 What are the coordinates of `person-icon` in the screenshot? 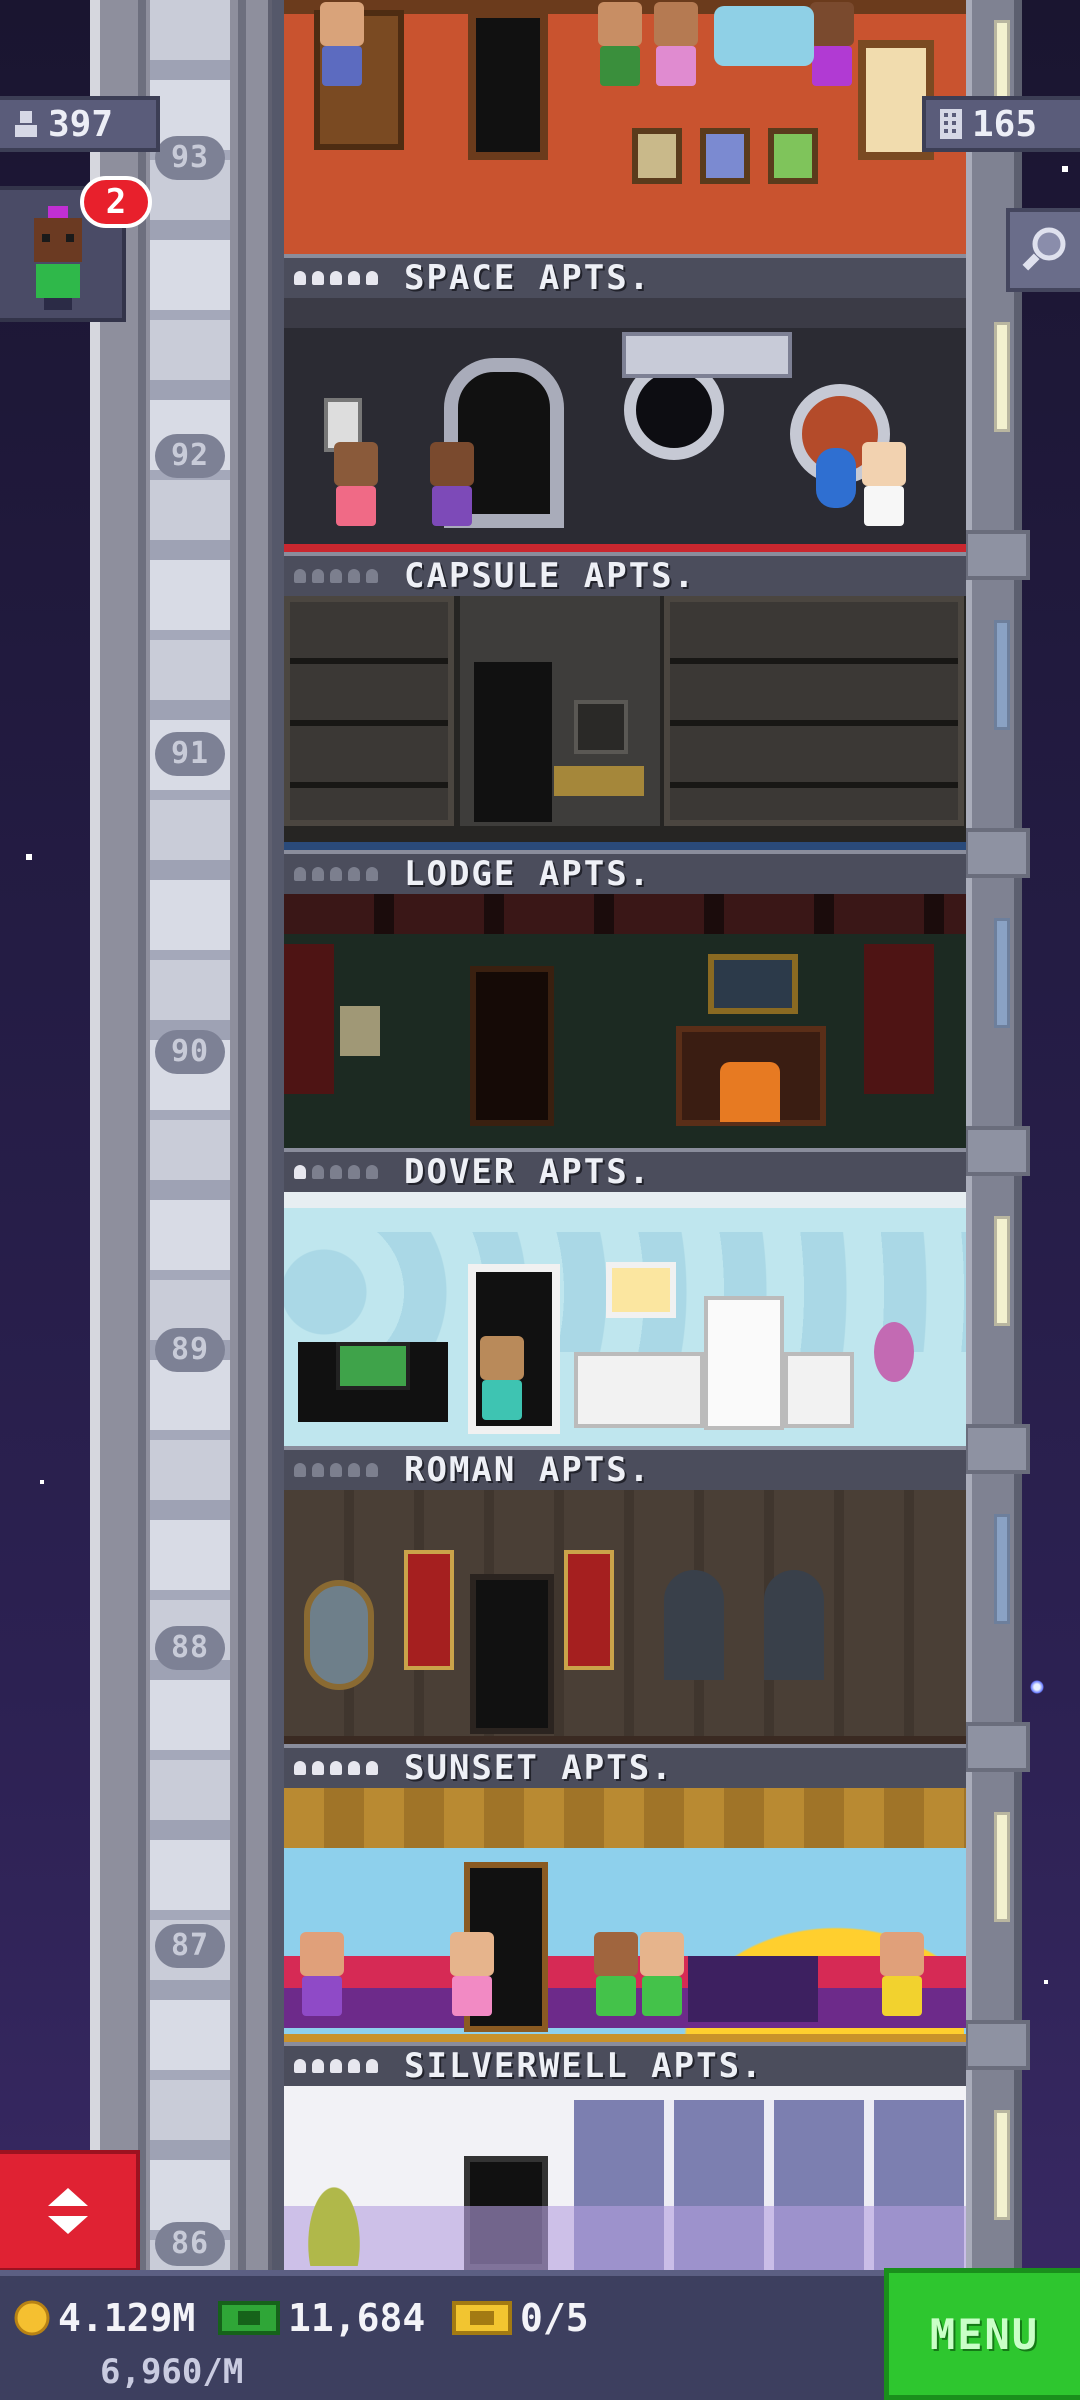 It's located at (26, 124).